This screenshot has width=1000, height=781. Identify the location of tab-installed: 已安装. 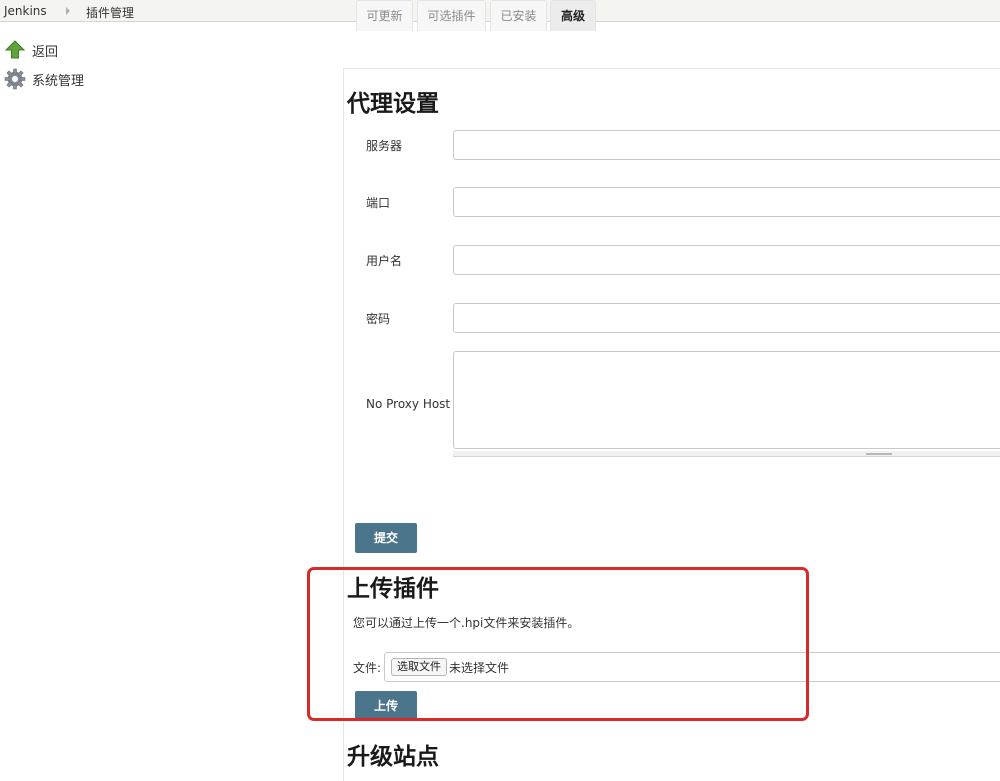
(518, 15).